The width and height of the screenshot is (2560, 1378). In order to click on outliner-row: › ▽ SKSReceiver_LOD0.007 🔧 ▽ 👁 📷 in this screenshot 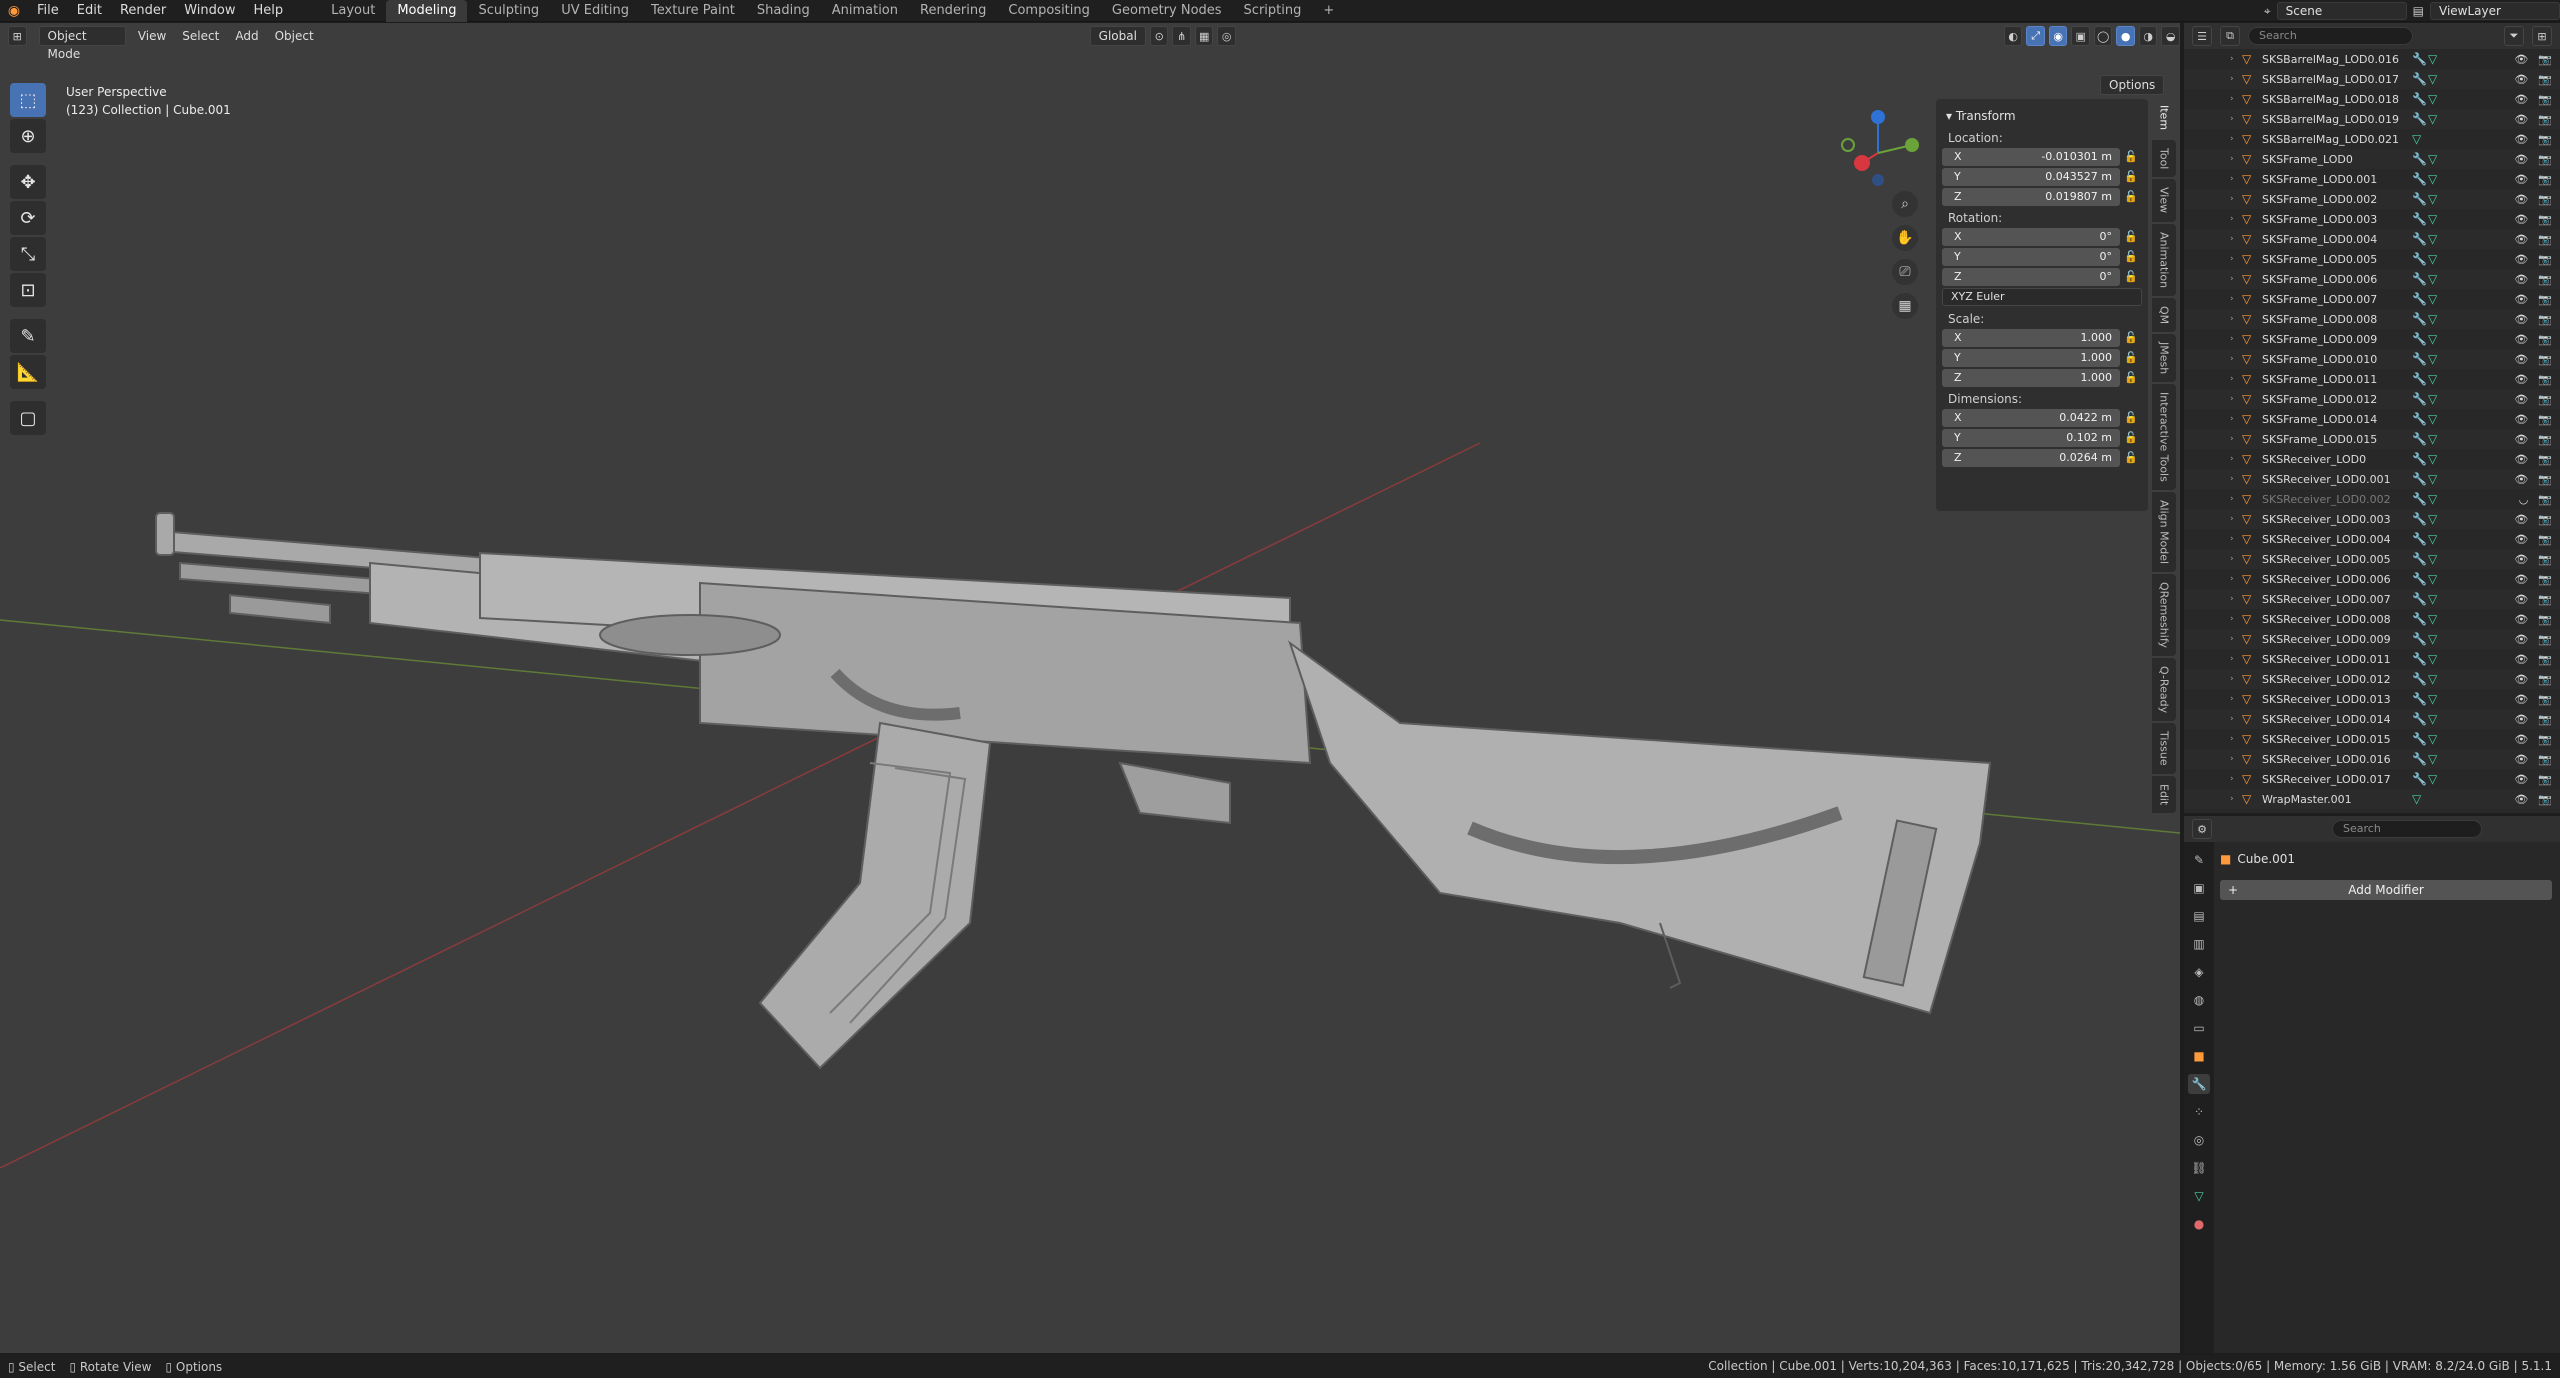, I will do `click(2372, 599)`.